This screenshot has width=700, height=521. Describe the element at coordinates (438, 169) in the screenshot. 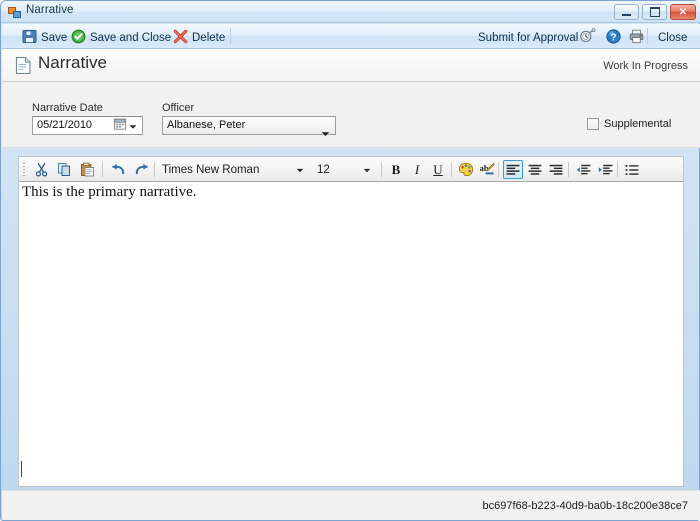

I see `underline-icon: U` at that location.